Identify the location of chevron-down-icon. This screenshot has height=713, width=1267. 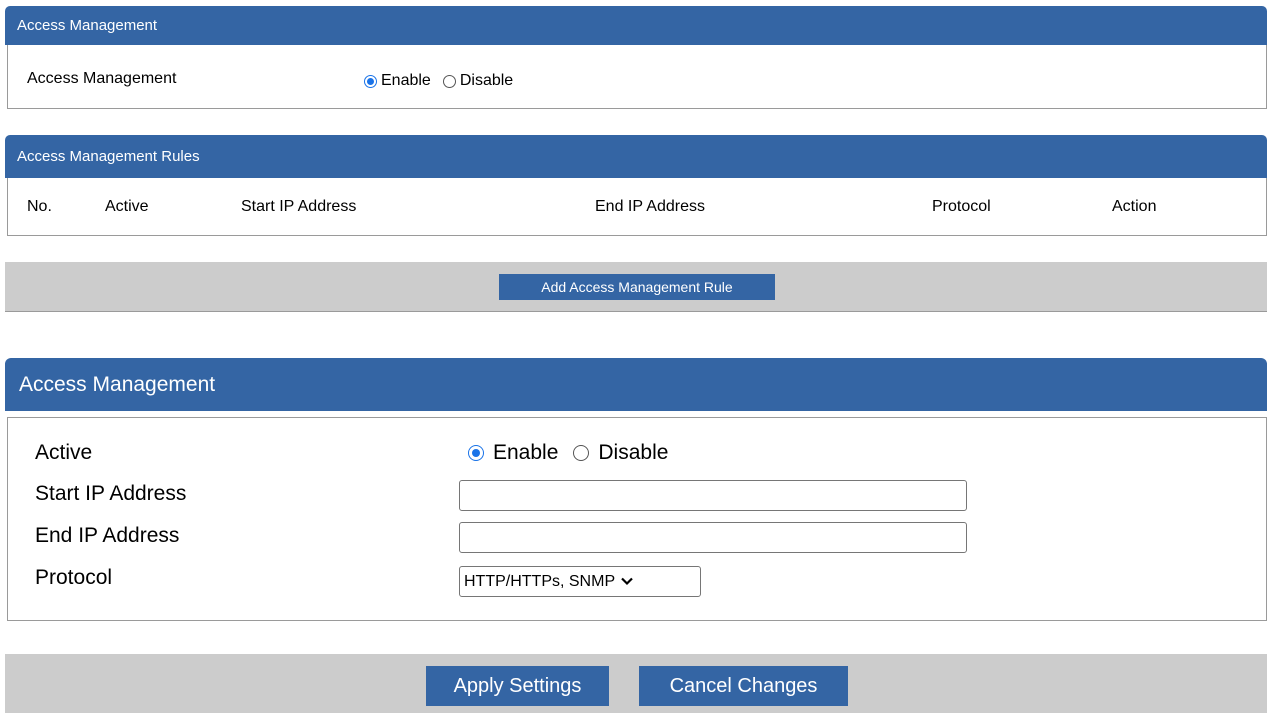
(627, 581).